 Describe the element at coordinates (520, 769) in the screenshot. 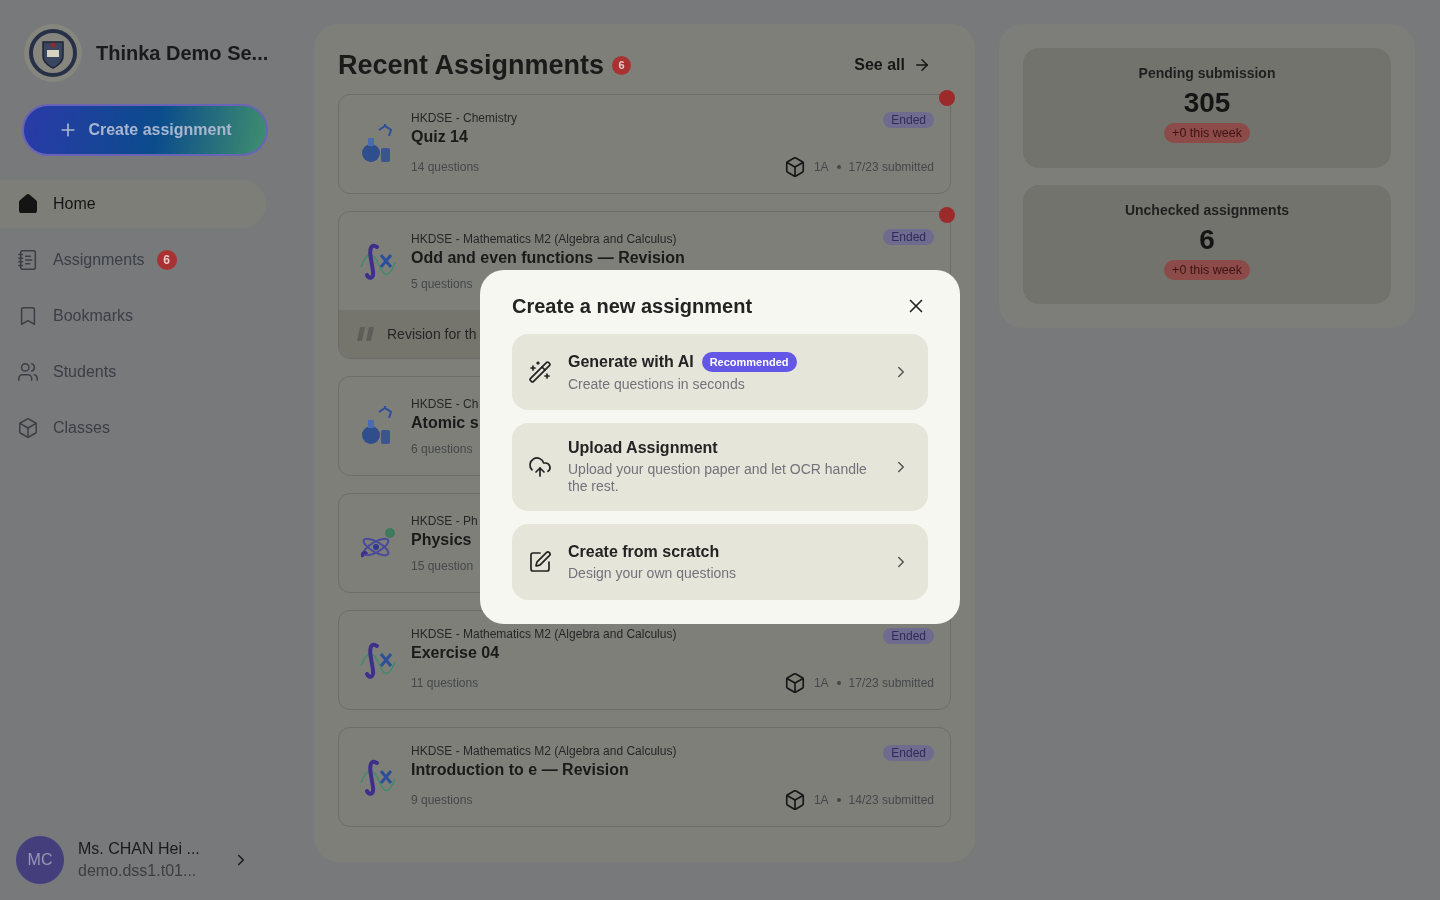

I see `assignment-title: Introduction to e — Revision` at that location.